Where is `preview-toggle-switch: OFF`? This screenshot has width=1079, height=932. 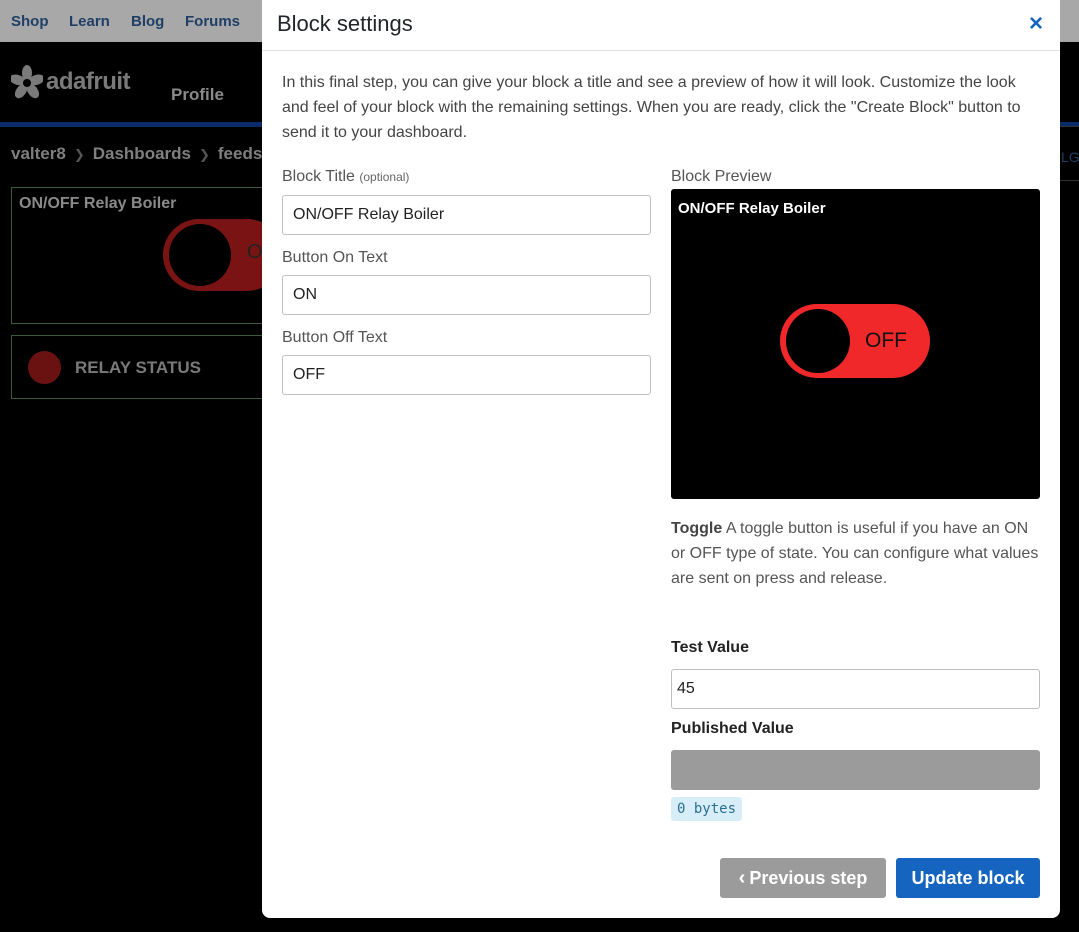 preview-toggle-switch: OFF is located at coordinates (855, 341).